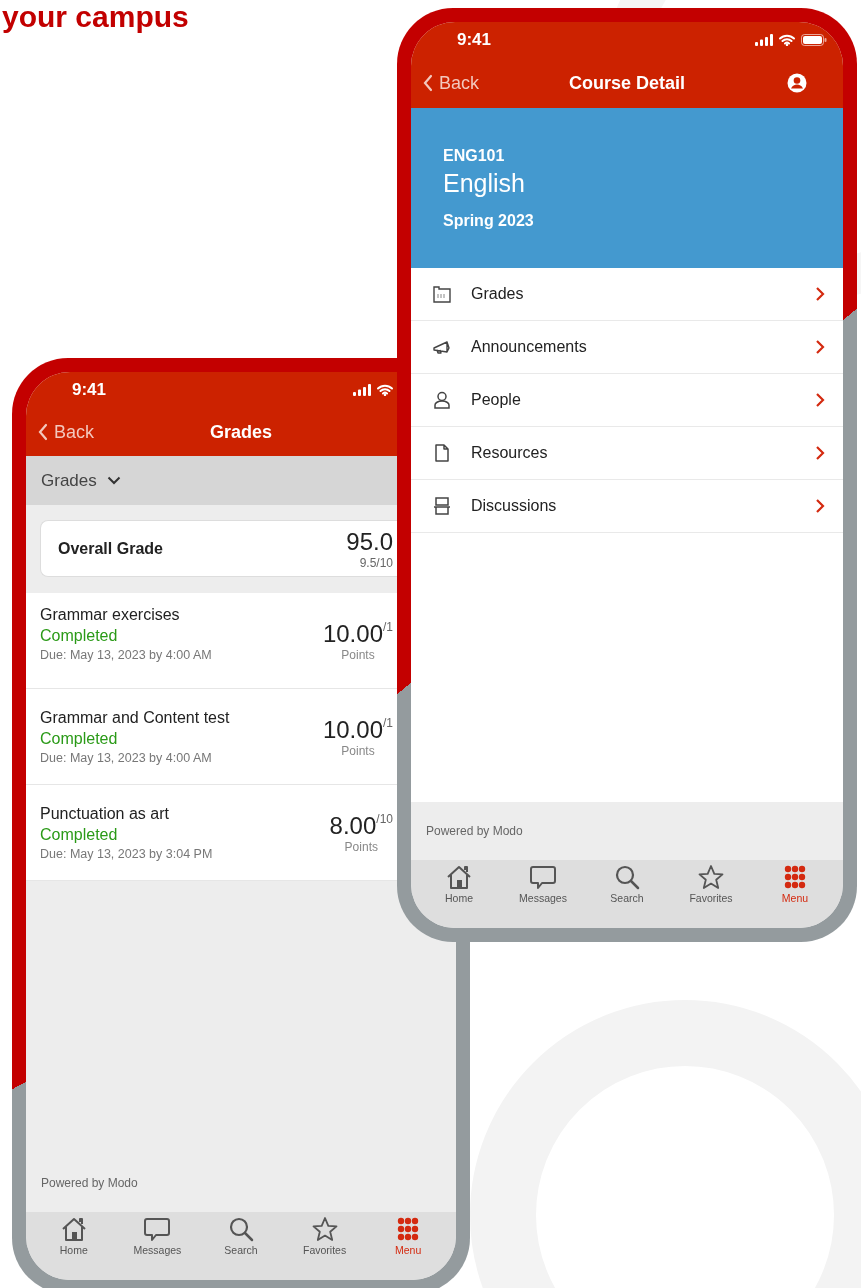 Image resolution: width=861 pixels, height=1288 pixels. Describe the element at coordinates (474, 155) in the screenshot. I see `course-code: ENG101` at that location.